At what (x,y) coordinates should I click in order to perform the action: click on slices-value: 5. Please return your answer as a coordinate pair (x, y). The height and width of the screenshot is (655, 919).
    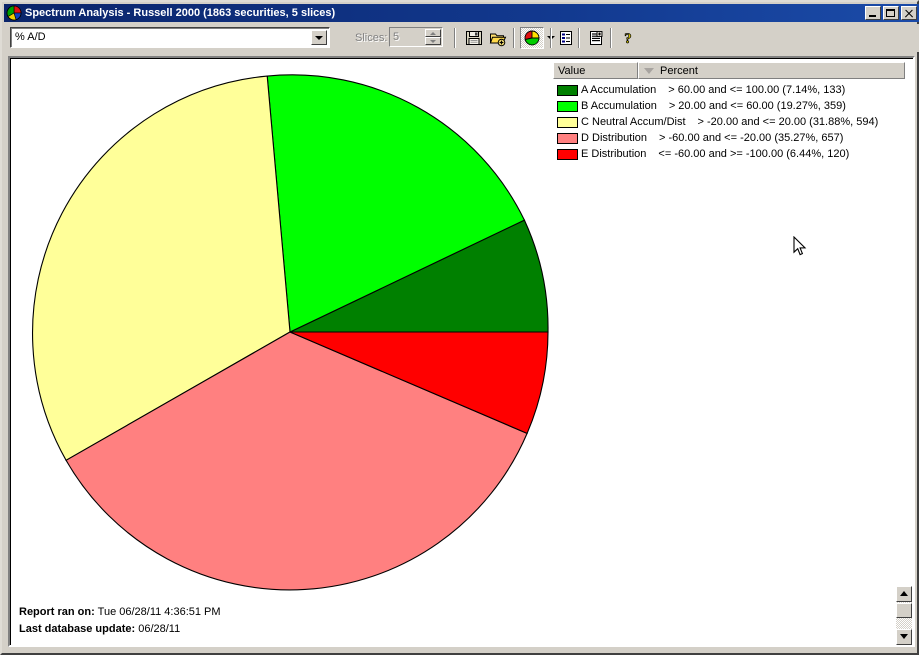
    Looking at the image, I should click on (396, 37).